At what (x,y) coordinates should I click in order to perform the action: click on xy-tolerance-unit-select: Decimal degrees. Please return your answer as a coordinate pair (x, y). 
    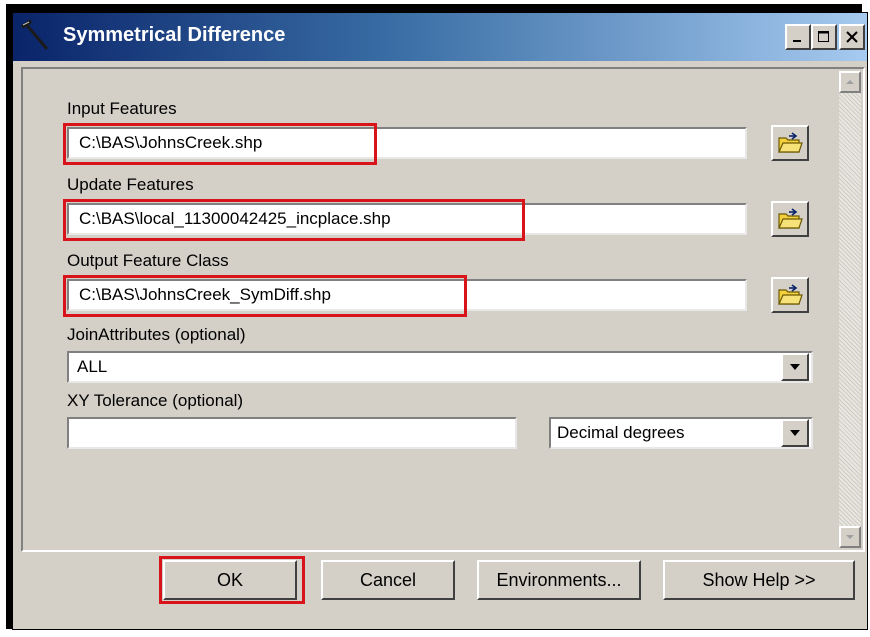
    Looking at the image, I should click on (681, 433).